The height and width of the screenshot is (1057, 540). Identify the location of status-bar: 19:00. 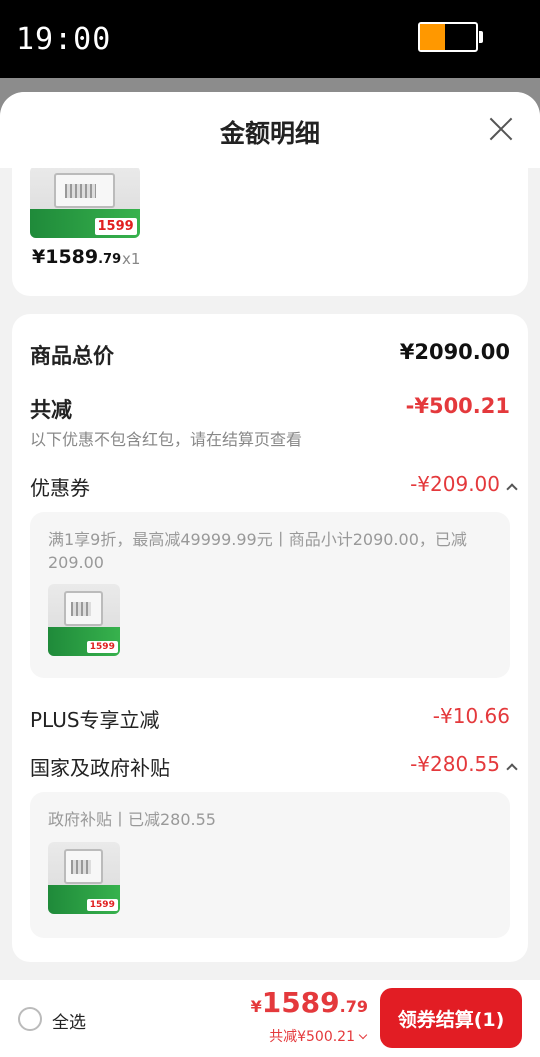
(270, 39).